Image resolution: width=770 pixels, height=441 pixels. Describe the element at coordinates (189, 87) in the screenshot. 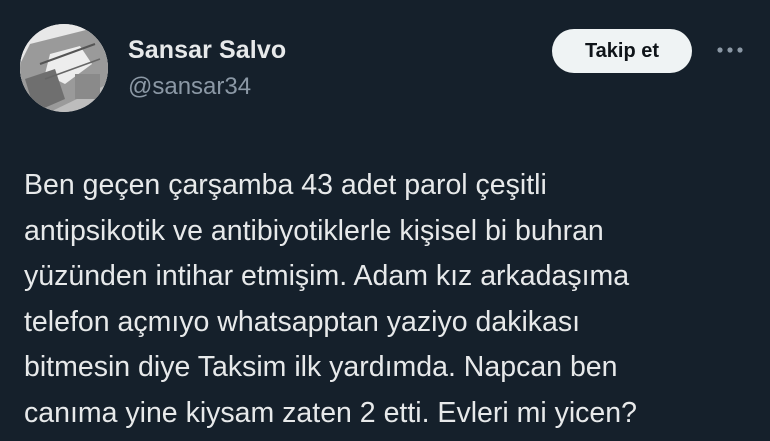

I see `author-handle: @sansar34` at that location.